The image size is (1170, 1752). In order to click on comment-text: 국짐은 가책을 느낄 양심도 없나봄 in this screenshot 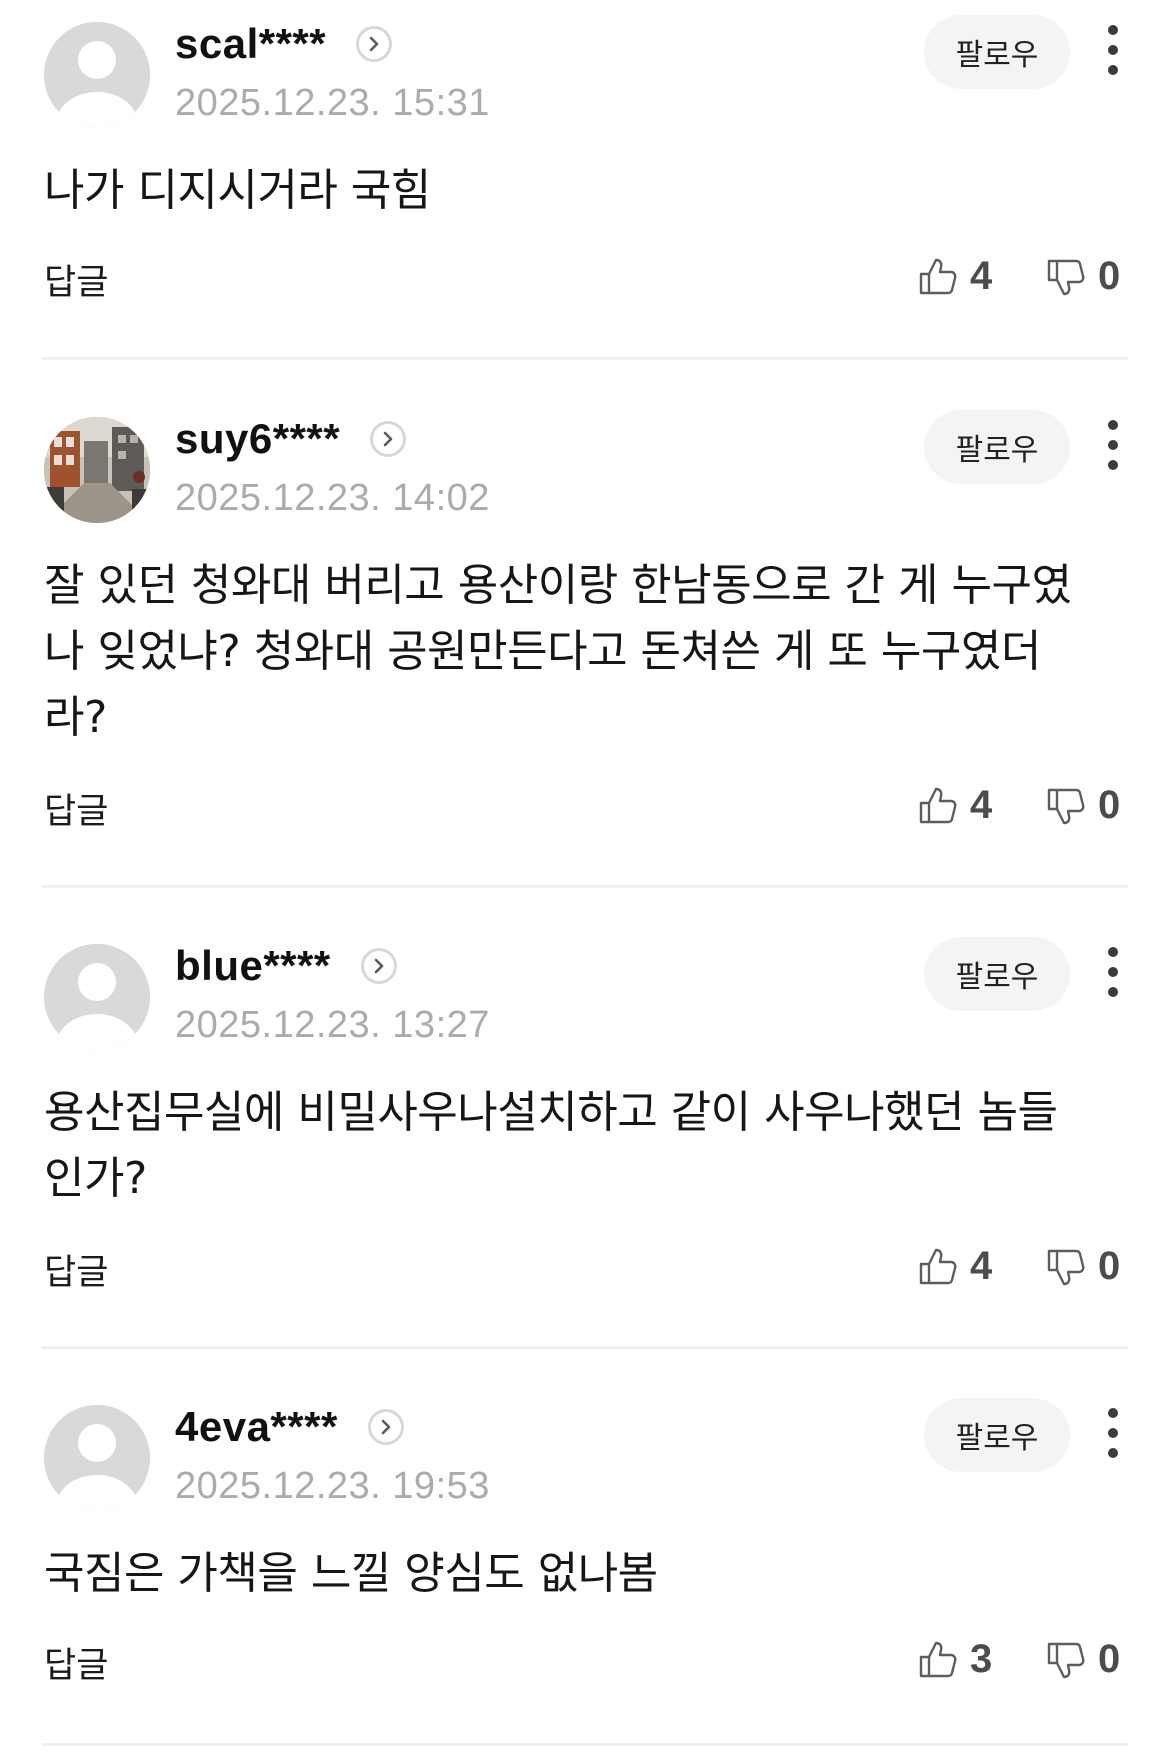, I will do `click(351, 1573)`.